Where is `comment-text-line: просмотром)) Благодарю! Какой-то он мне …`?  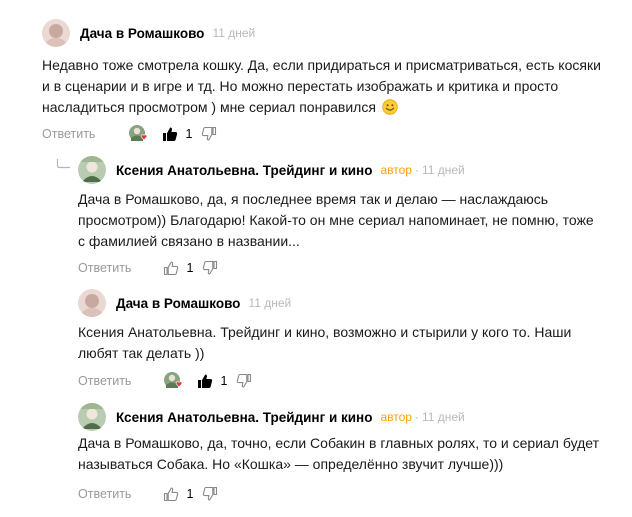
comment-text-line: просмотром)) Благодарю! Какой-то он мне … is located at coordinates (336, 220).